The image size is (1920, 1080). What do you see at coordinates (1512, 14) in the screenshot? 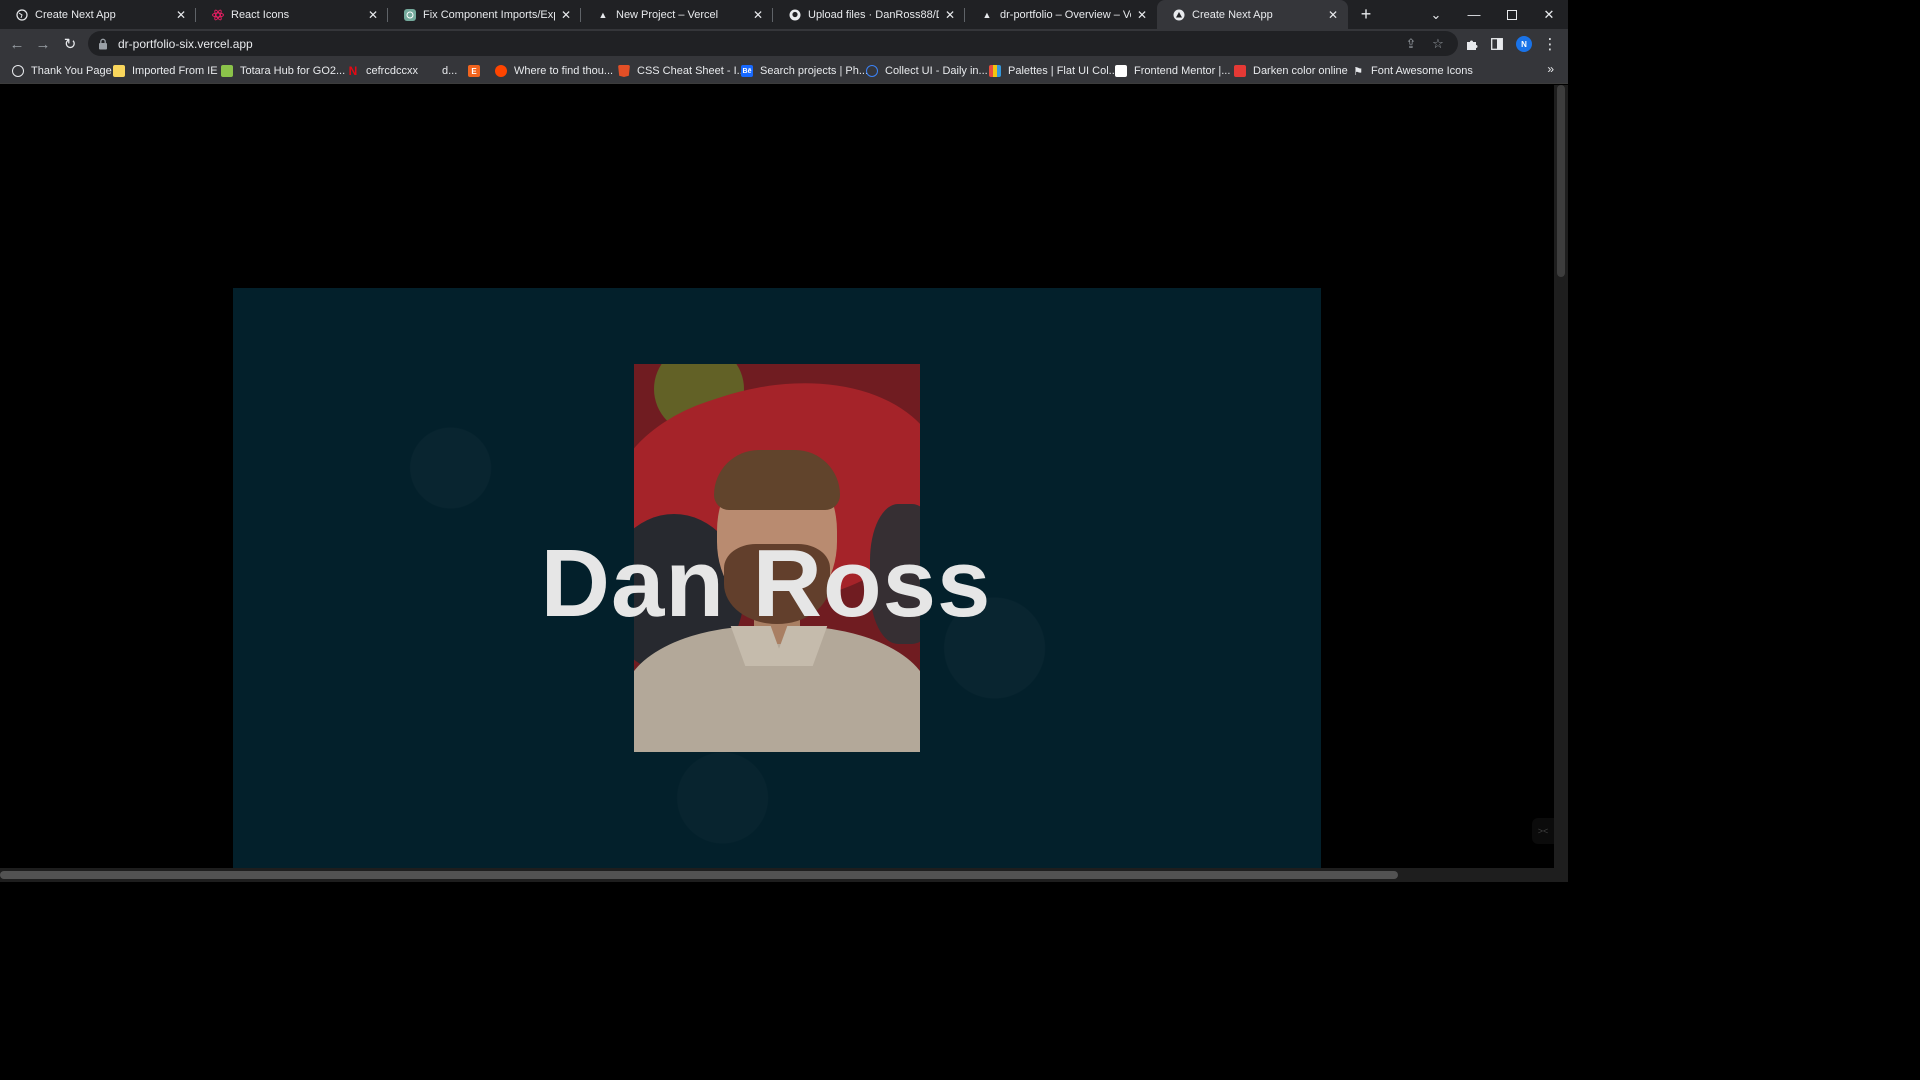
I see `maximize-icon` at bounding box center [1512, 14].